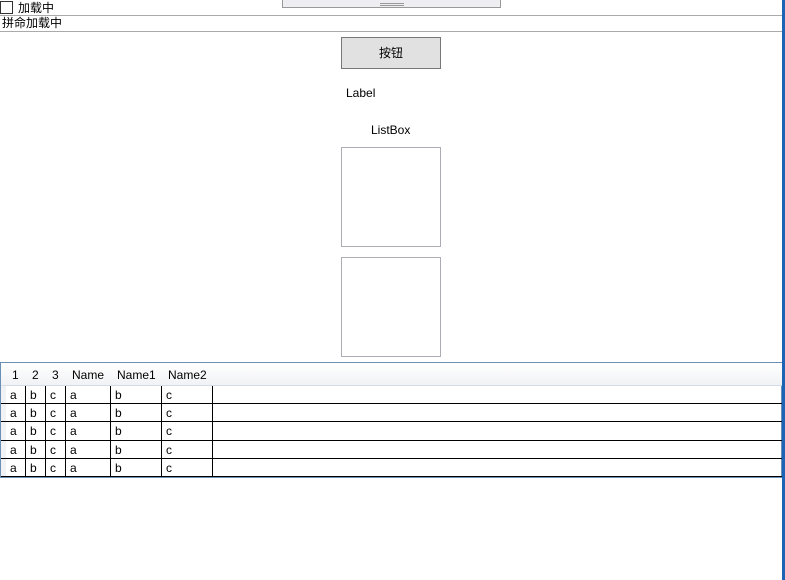 The width and height of the screenshot is (785, 580). What do you see at coordinates (36, 374) in the screenshot?
I see `column-header: 2` at bounding box center [36, 374].